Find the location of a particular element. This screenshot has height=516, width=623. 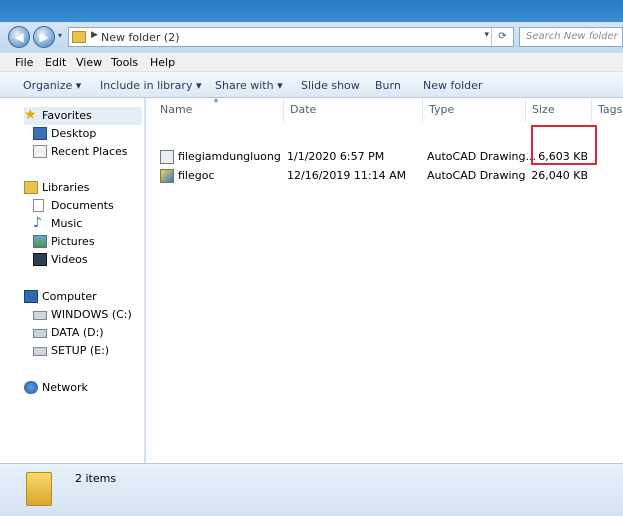

sort-ascending-icon: ▴ is located at coordinates (216, 99).